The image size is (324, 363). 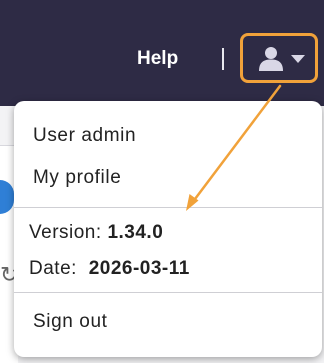 I want to click on date-info: Date: 2026-03-11, so click(x=109, y=269).